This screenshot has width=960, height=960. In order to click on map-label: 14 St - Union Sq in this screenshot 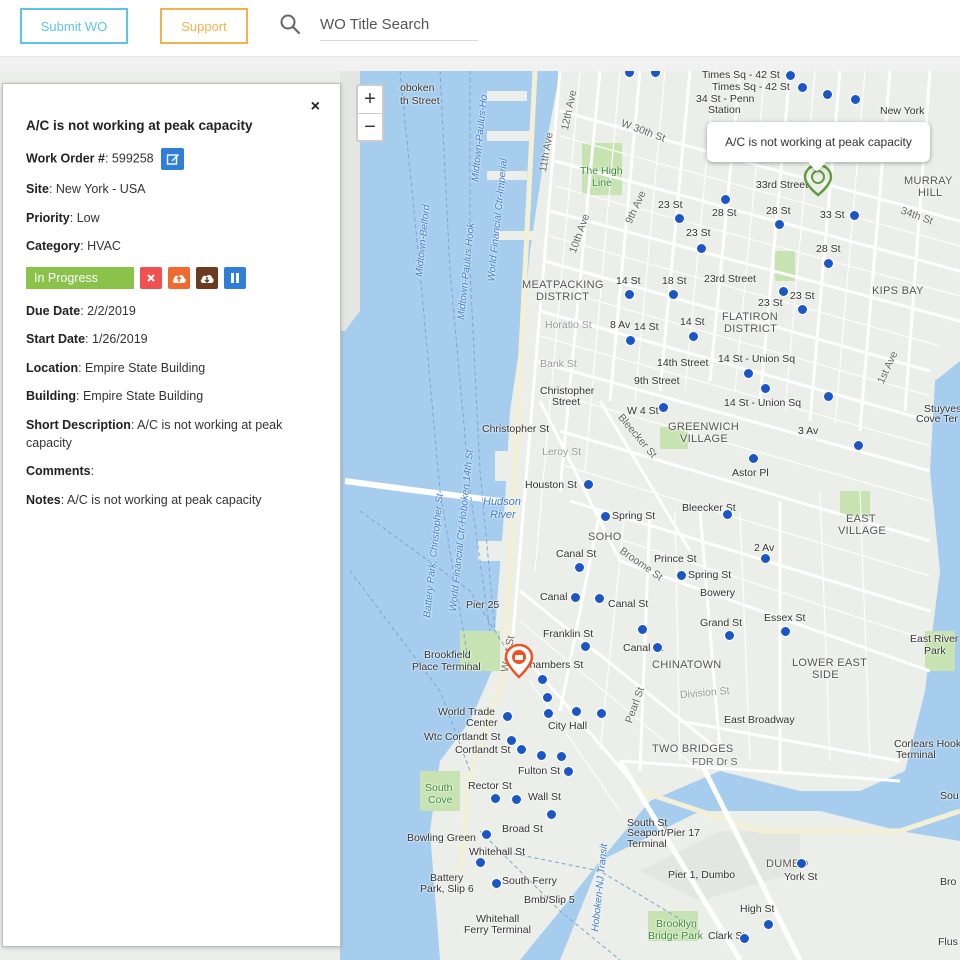, I will do `click(757, 359)`.